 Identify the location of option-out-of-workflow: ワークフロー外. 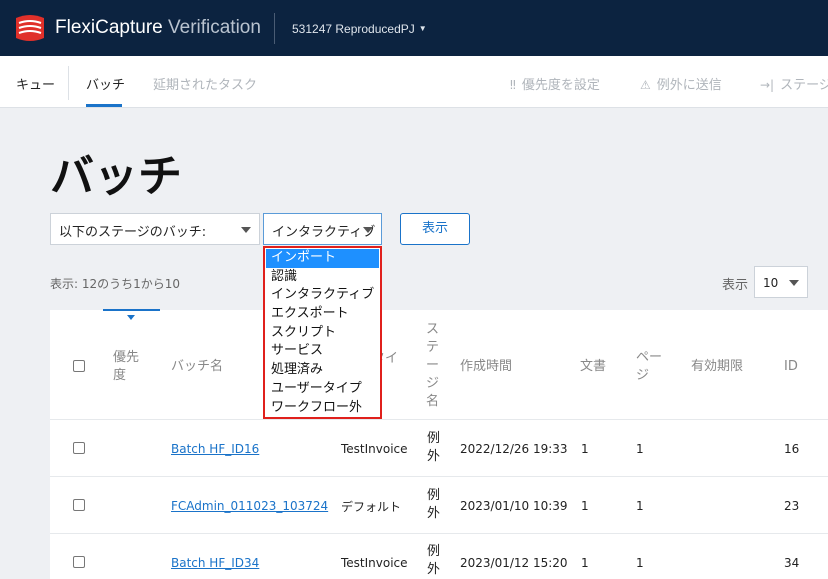
(322, 408).